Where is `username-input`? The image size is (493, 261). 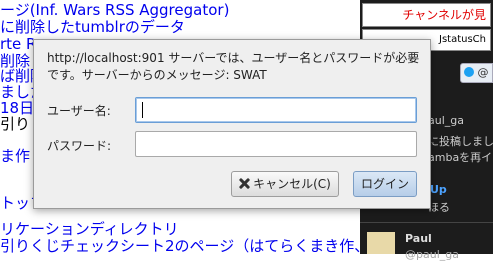 username-input is located at coordinates (276, 110).